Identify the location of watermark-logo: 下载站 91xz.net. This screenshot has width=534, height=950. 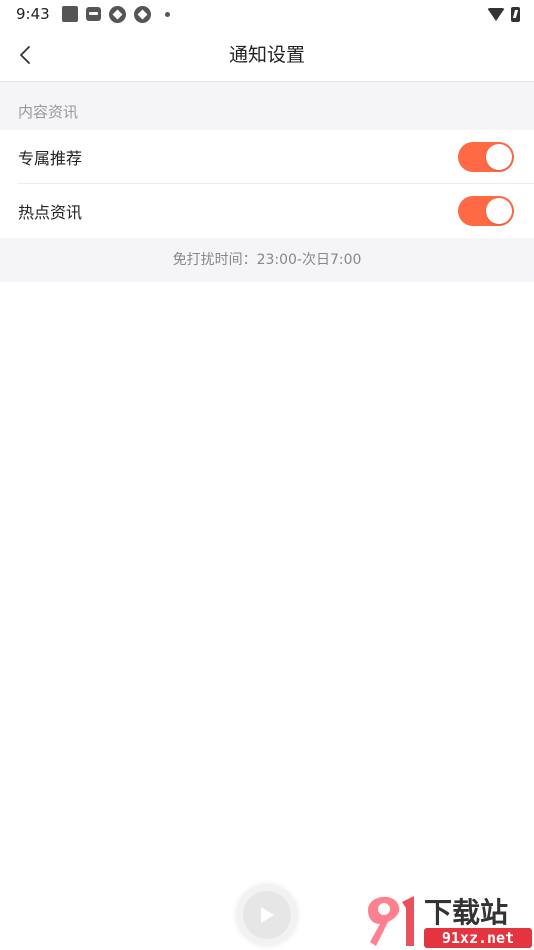
(448, 919).